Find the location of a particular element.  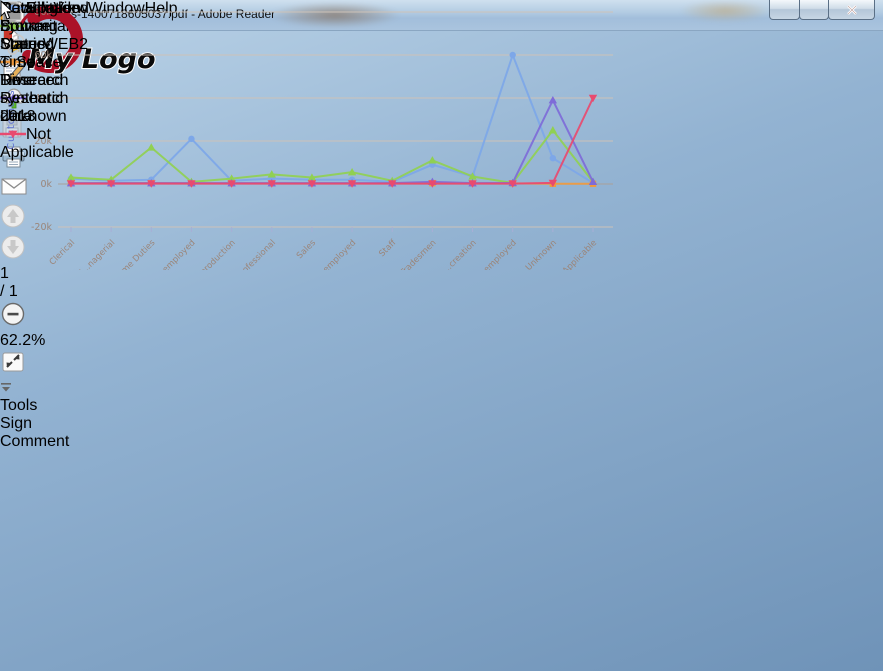

legend-marker-icon is located at coordinates (13, 134).